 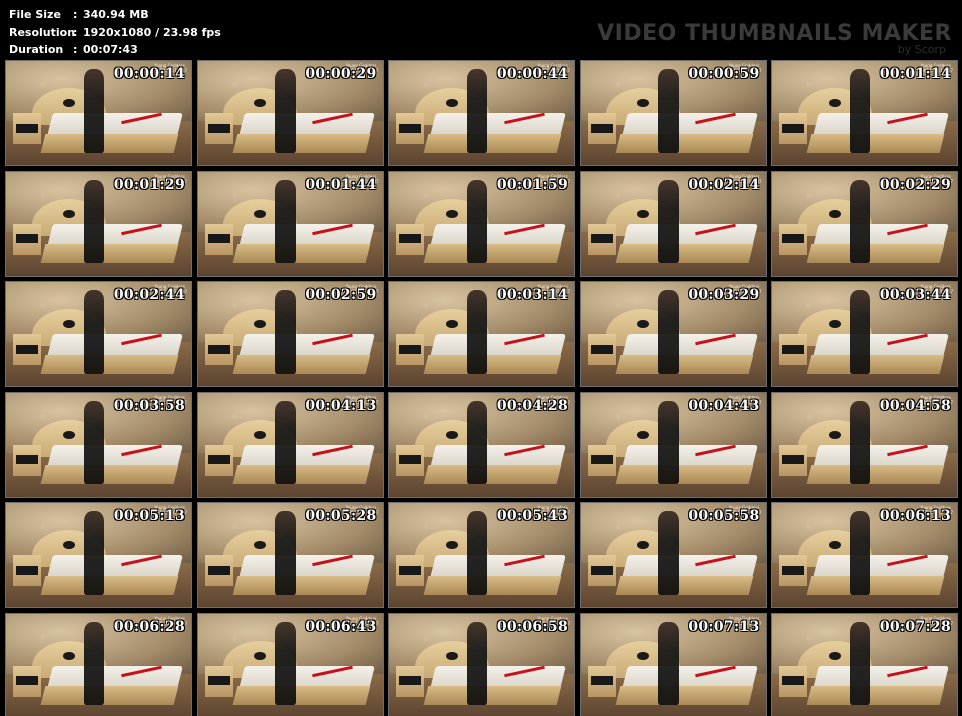 I want to click on video-thumbnail: Young Goddess C4S.COM/12987 00:05:13, so click(x=98, y=555).